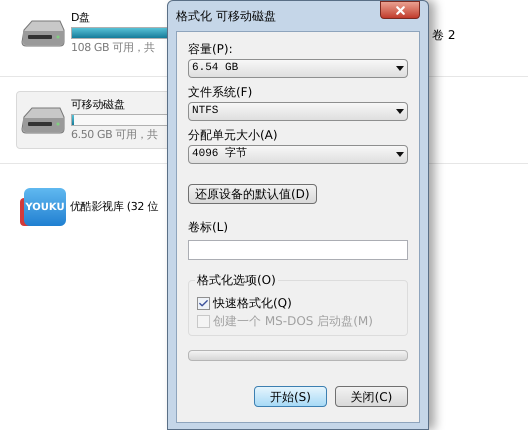 The image size is (528, 430). What do you see at coordinates (211, 49) in the screenshot?
I see `field-label: 容量(P):` at bounding box center [211, 49].